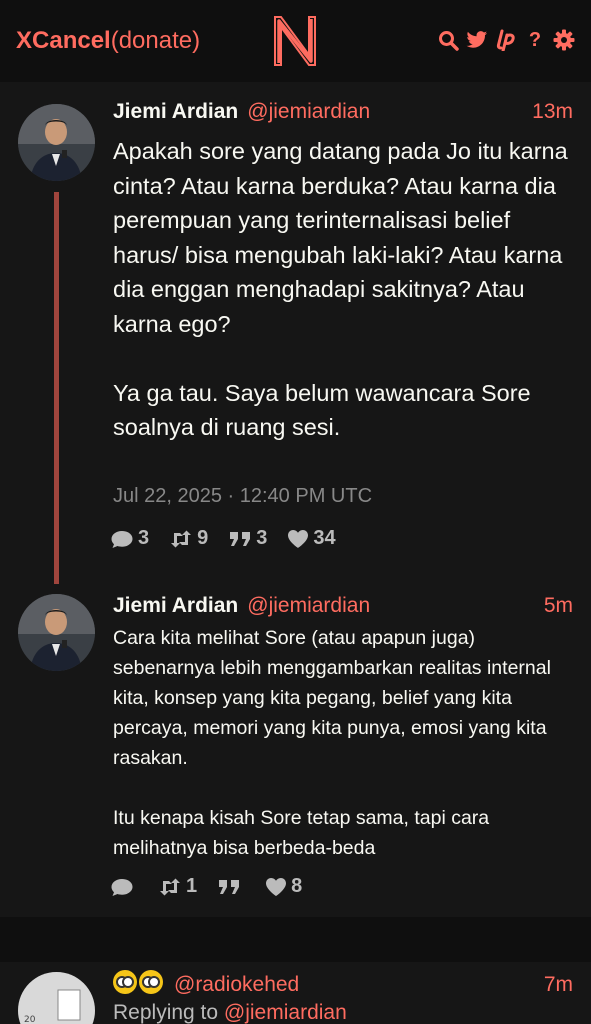  Describe the element at coordinates (242, 496) in the screenshot. I see `tweet-date: Jul 22, 2025 · 12:40 PM UTC` at that location.